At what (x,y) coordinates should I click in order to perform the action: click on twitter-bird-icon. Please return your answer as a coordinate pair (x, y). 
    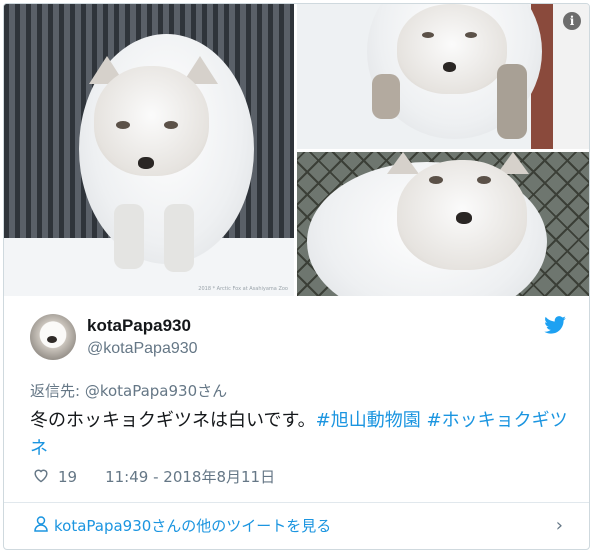
    Looking at the image, I should click on (555, 327).